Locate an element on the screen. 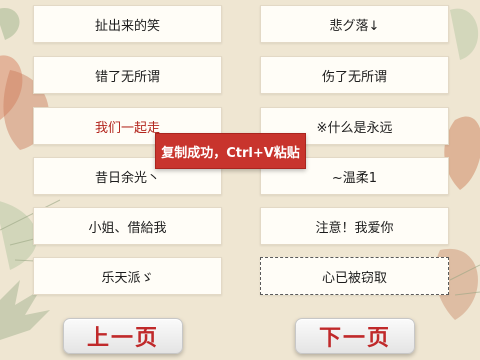 Image resolution: width=480 pixels, height=360 pixels. nickname-text: 我们一起走 is located at coordinates (127, 128).